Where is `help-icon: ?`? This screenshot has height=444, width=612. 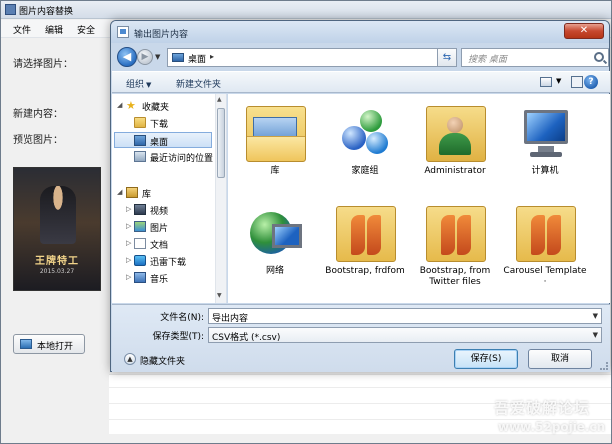 help-icon: ? is located at coordinates (591, 82).